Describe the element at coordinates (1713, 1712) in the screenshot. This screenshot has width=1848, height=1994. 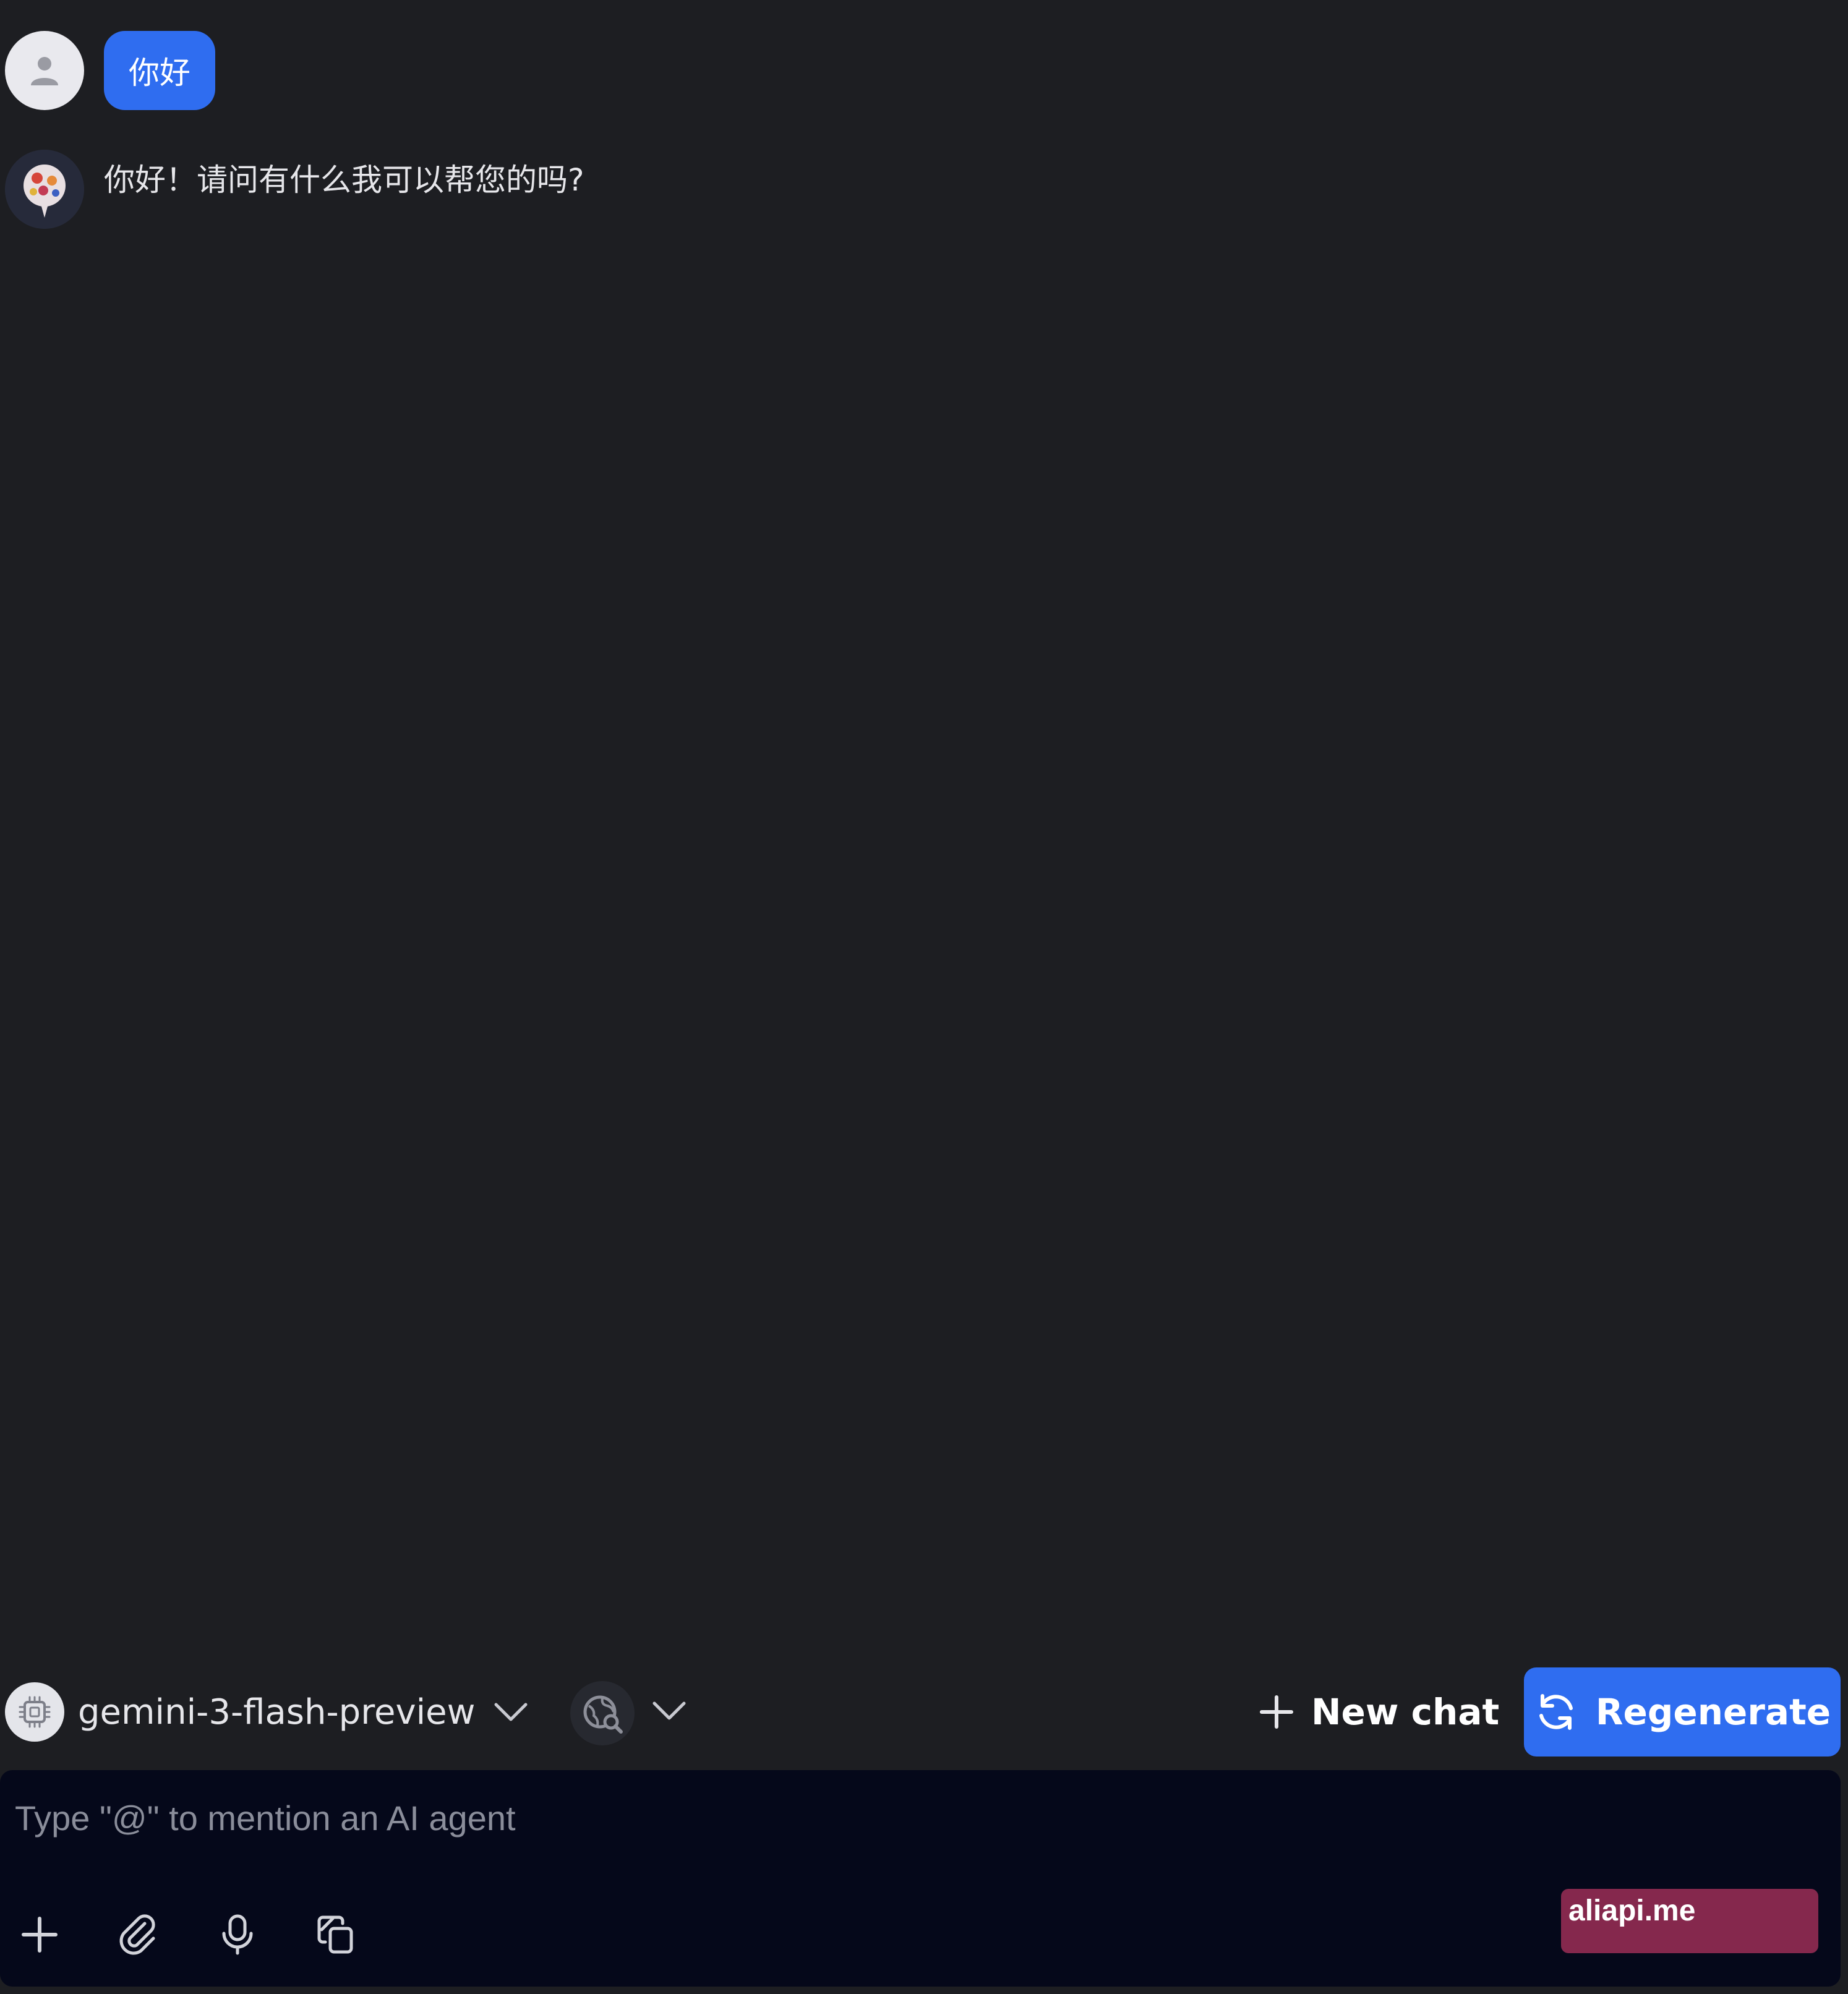
I see `regenerate-label: Regenerate` at that location.